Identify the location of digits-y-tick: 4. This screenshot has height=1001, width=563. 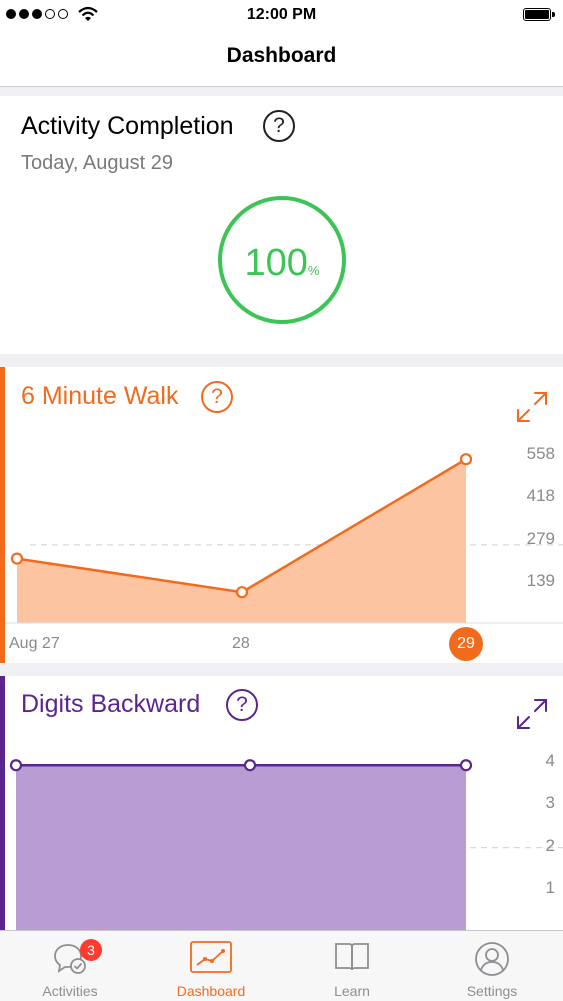
(550, 760).